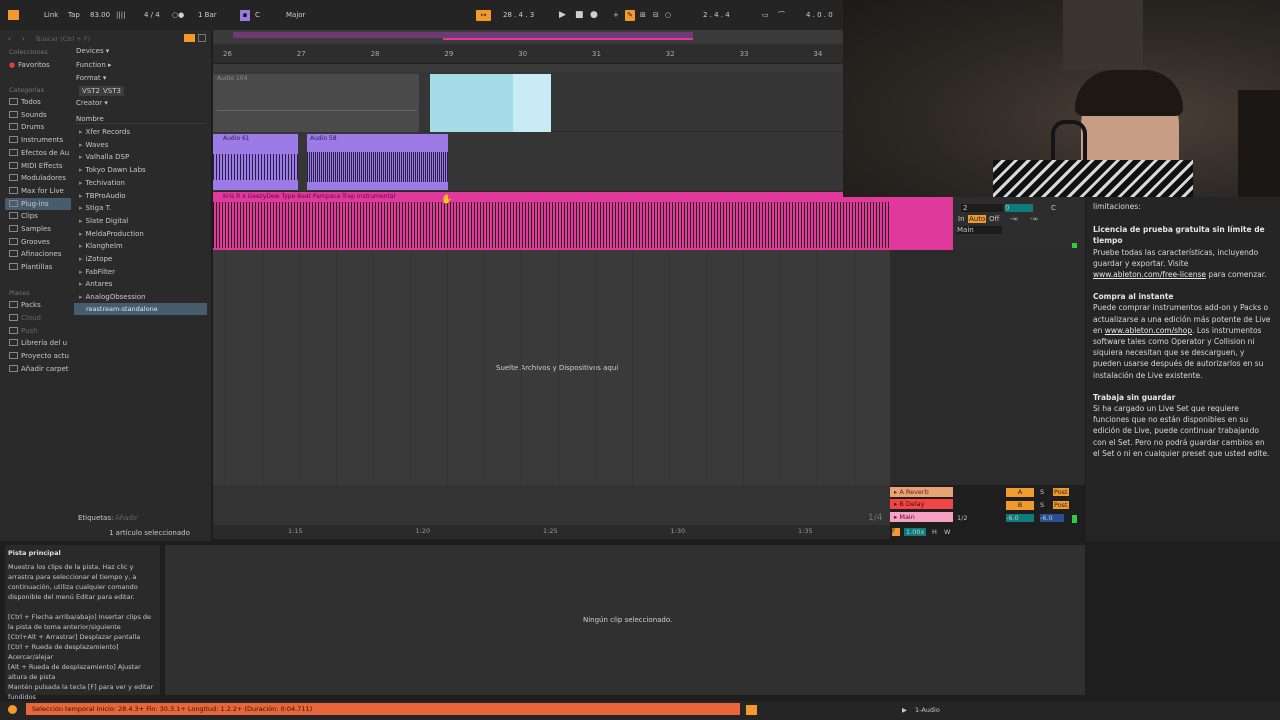 This screenshot has width=1280, height=720. Describe the element at coordinates (92, 51) in the screenshot. I see `filter-devices: Devices ▾` at that location.